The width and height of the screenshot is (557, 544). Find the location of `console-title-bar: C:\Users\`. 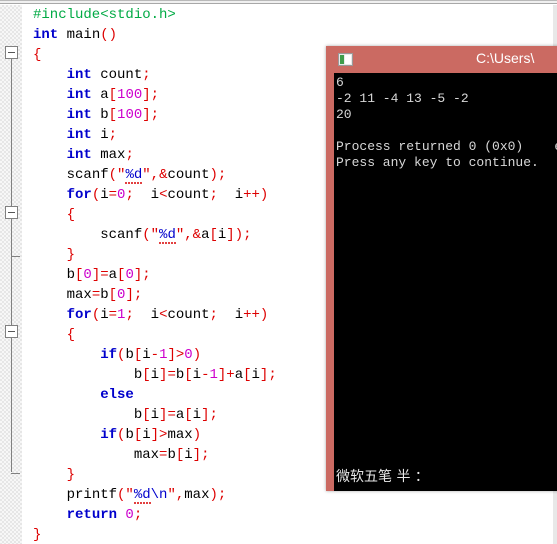

console-title-bar: C:\Users\ is located at coordinates (441, 59).